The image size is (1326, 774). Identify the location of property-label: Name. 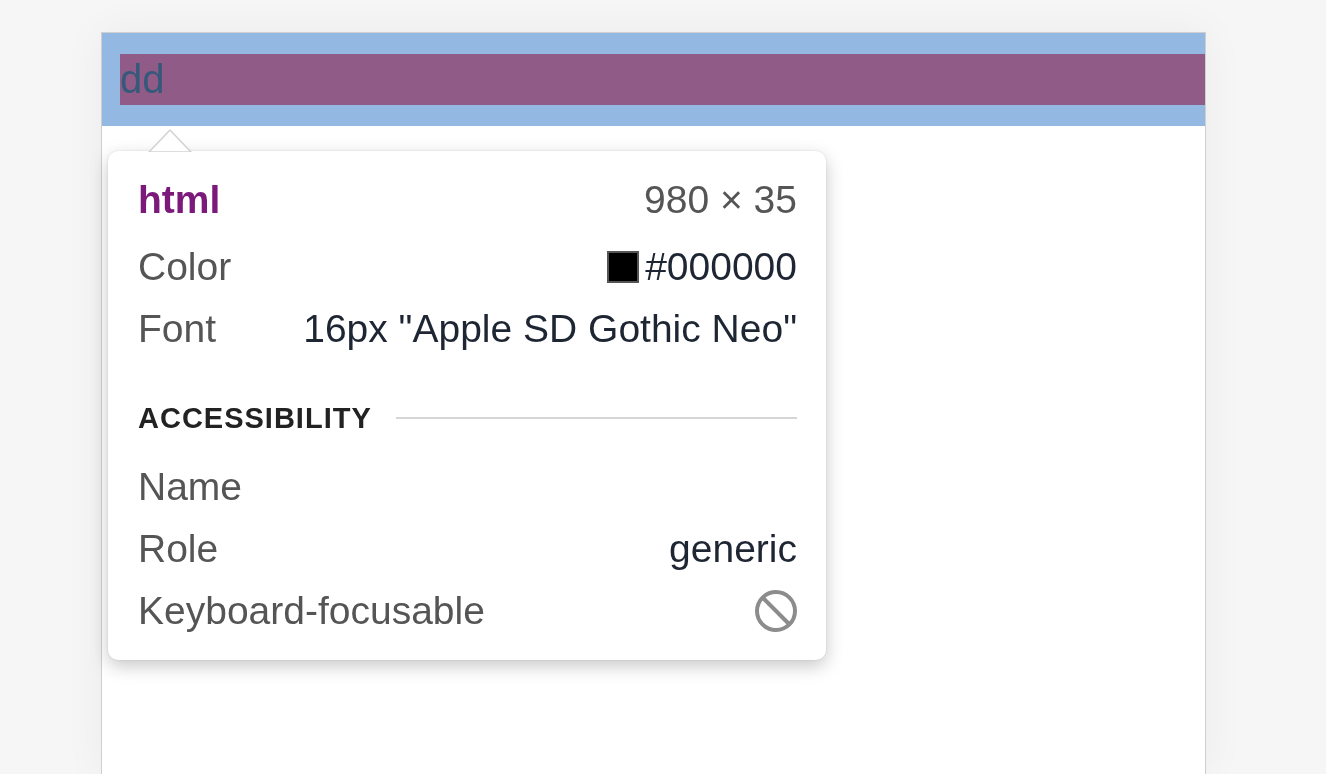
(190, 487).